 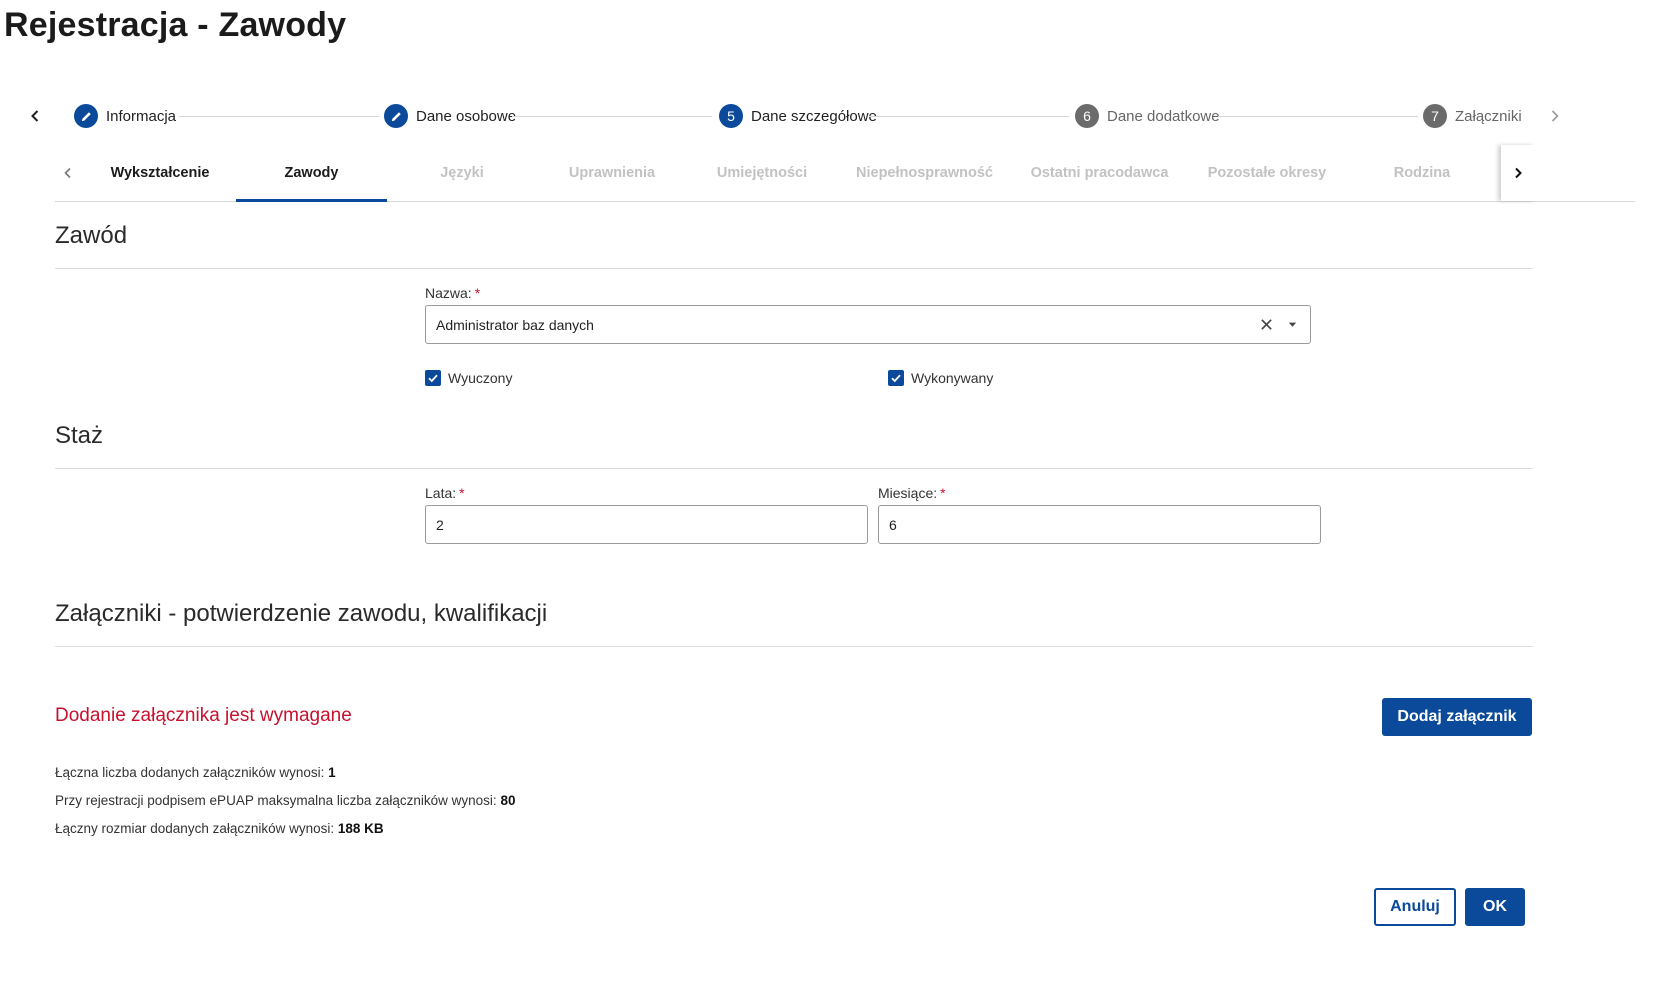 What do you see at coordinates (462, 173) in the screenshot?
I see `tab-jezyki: Języki` at bounding box center [462, 173].